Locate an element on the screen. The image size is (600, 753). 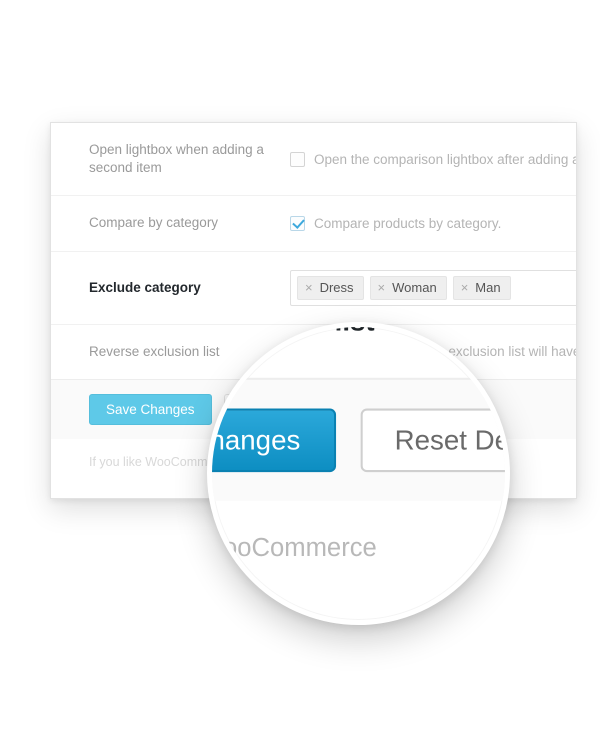
row-control: Compare products by category. is located at coordinates (433, 223).